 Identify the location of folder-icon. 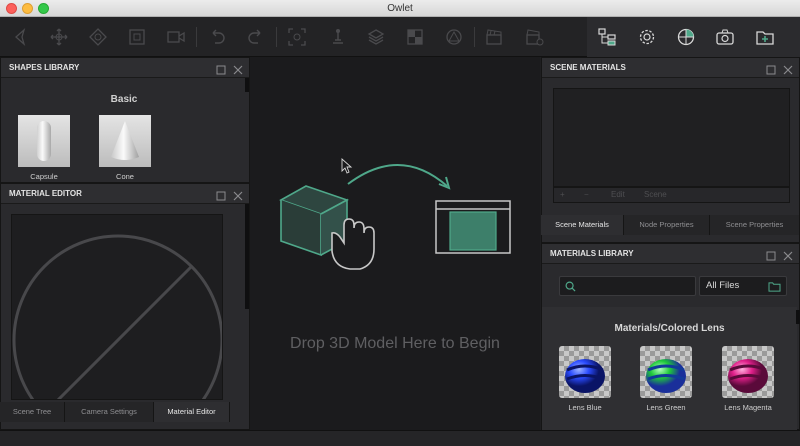
(774, 286).